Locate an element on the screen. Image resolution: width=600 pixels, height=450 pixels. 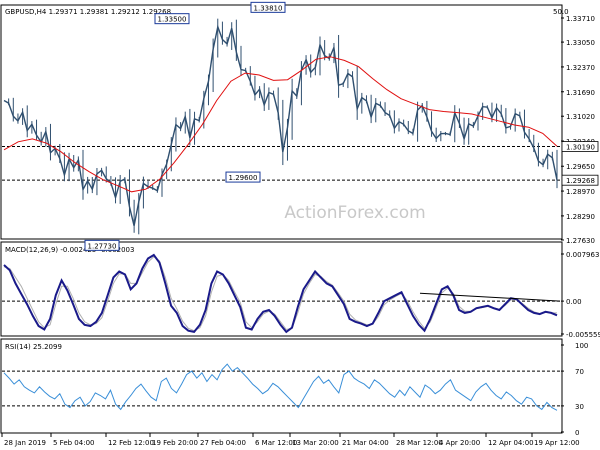
price-marker-label: 1.29268 is located at coordinates (580, 181).